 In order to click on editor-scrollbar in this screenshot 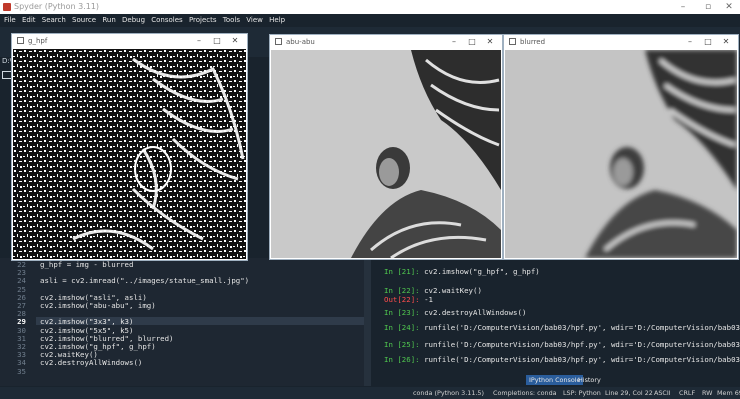, I will do `click(367, 322)`.